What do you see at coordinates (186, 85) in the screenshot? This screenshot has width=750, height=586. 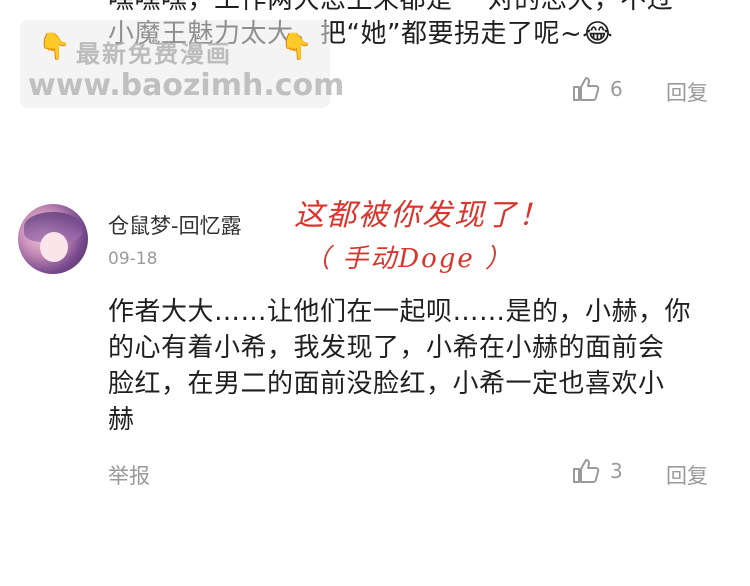 I see `watermark-url: www.baozimh.com` at bounding box center [186, 85].